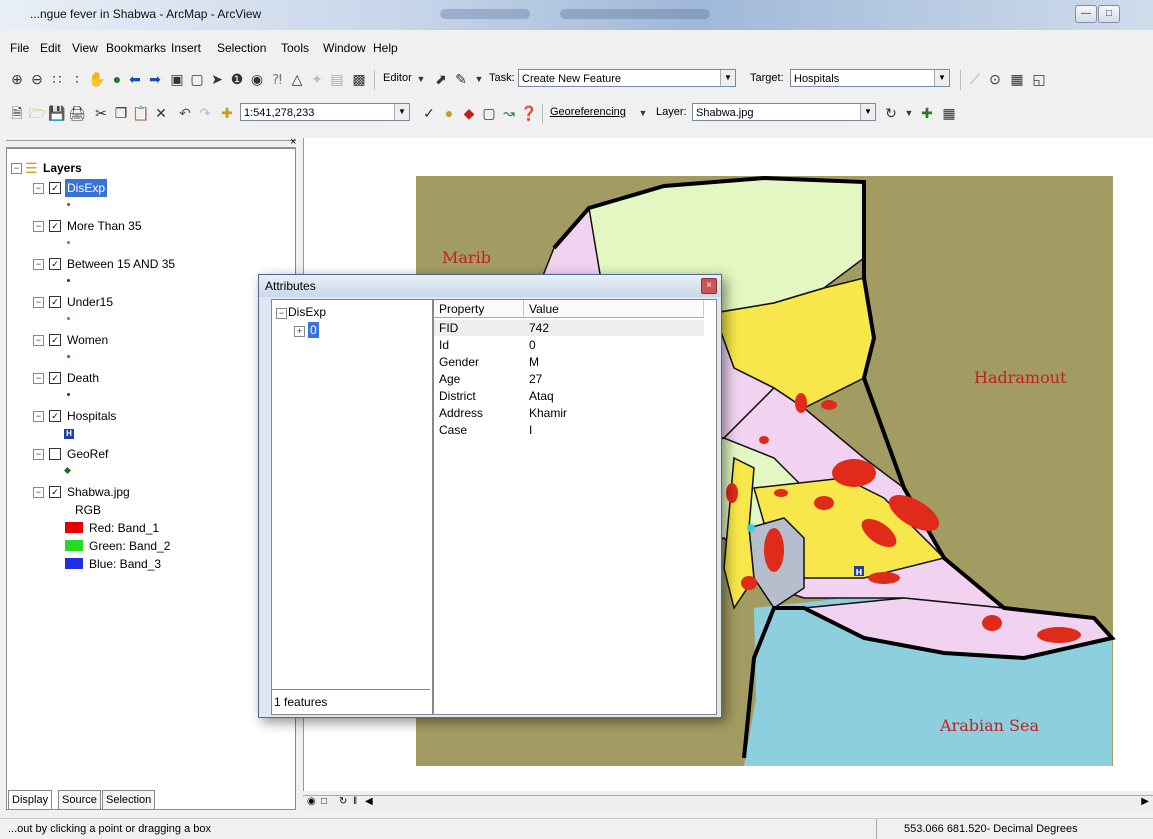 The height and width of the screenshot is (839, 1153). I want to click on go-to-xy-icon: ⁈, so click(277, 79).